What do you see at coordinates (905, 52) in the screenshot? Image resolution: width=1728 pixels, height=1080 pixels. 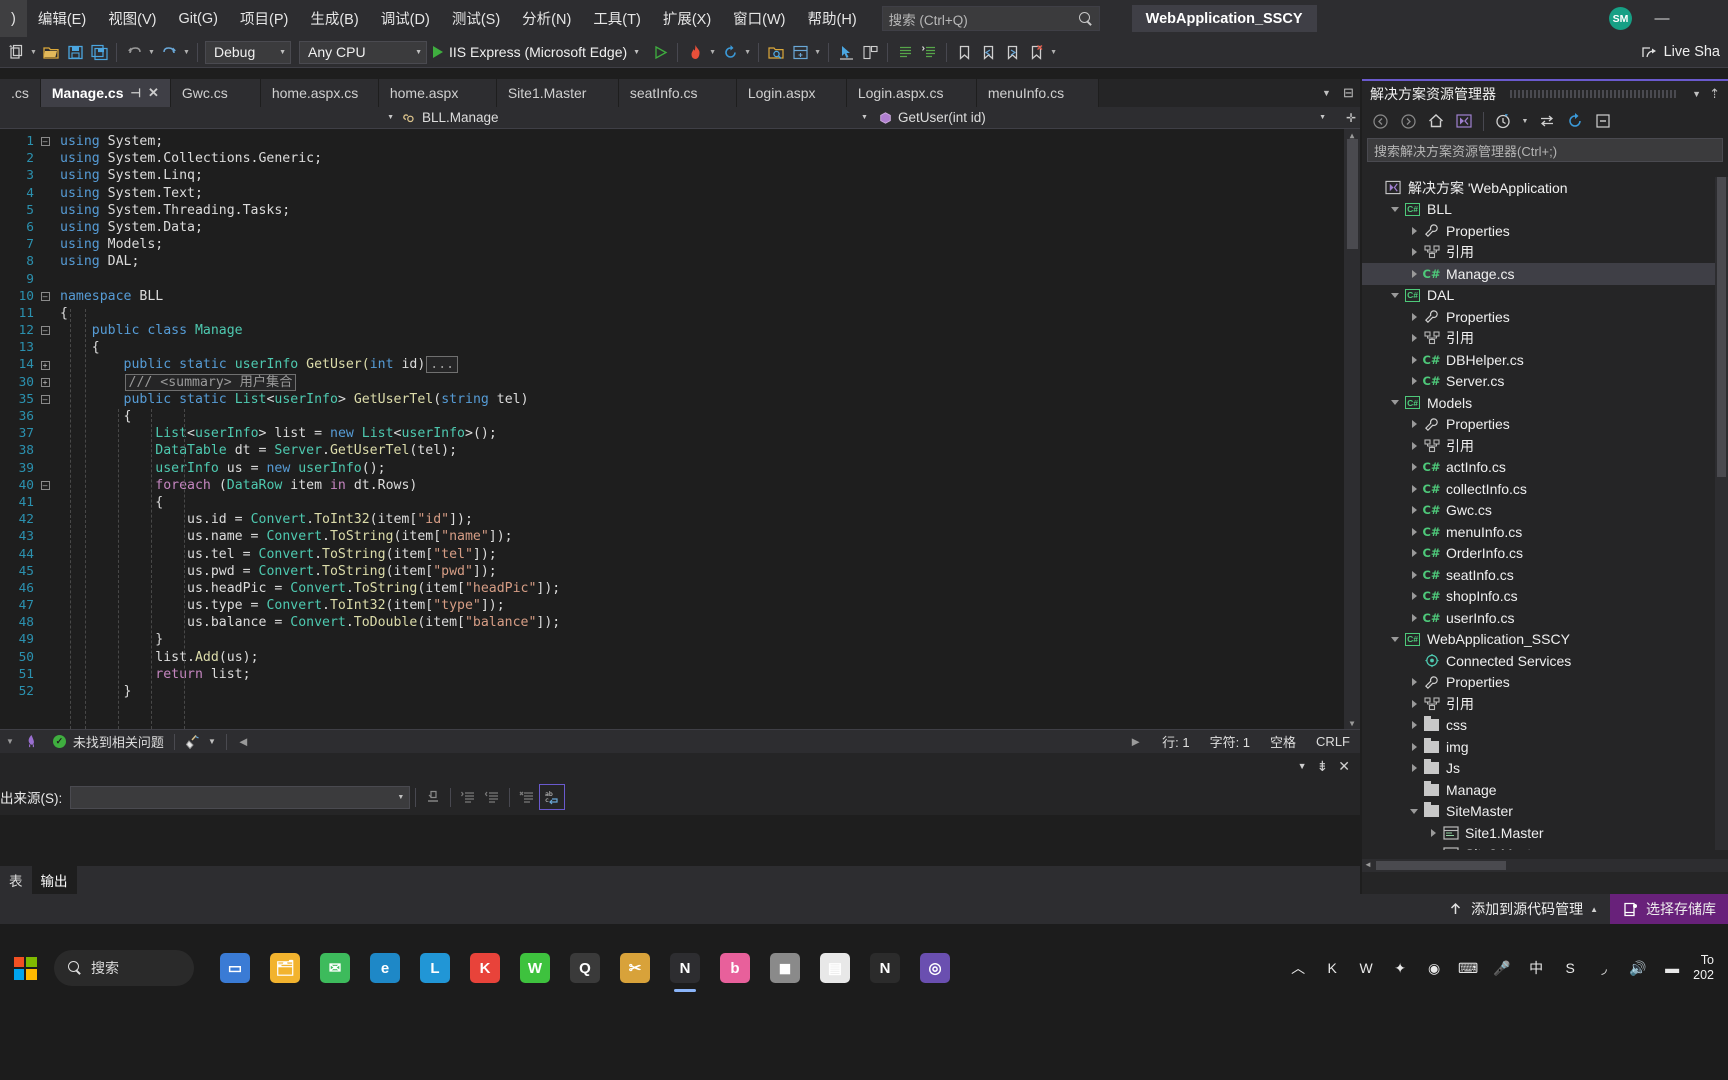 I see `comment-lines-icon` at bounding box center [905, 52].